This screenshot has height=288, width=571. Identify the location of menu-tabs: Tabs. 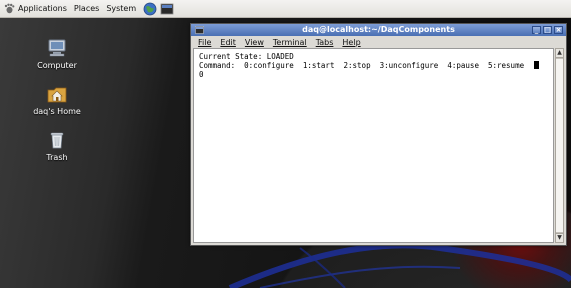
(325, 42).